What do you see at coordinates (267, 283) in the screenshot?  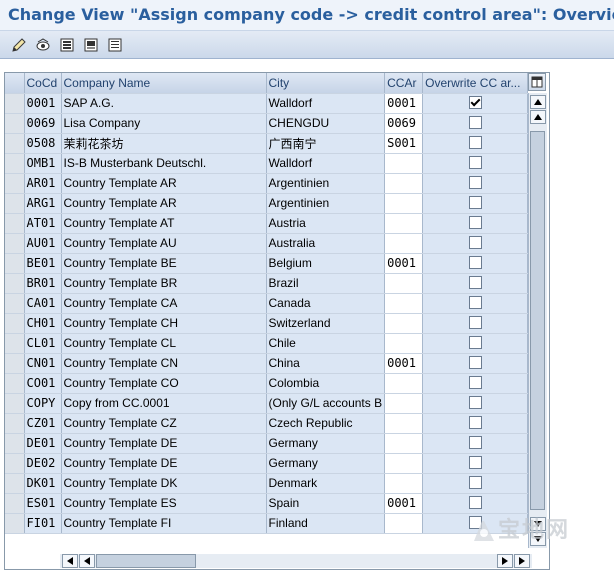 I see `table-row: BR01 Country Template BR Brazil` at bounding box center [267, 283].